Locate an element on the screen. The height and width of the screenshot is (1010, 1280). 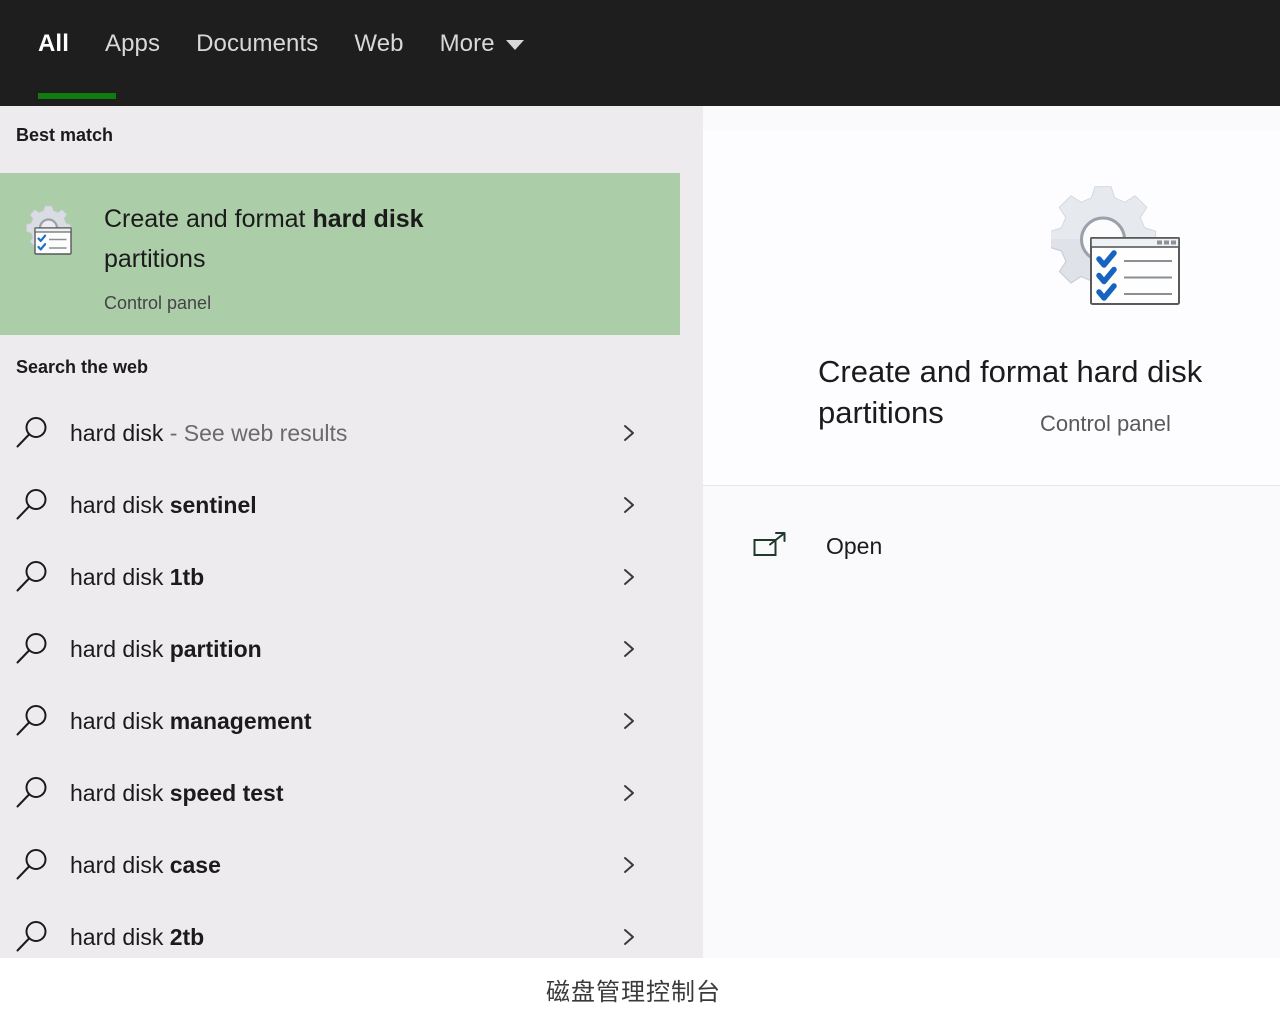
list-item-label: hard disk 1tb is located at coordinates (137, 577).